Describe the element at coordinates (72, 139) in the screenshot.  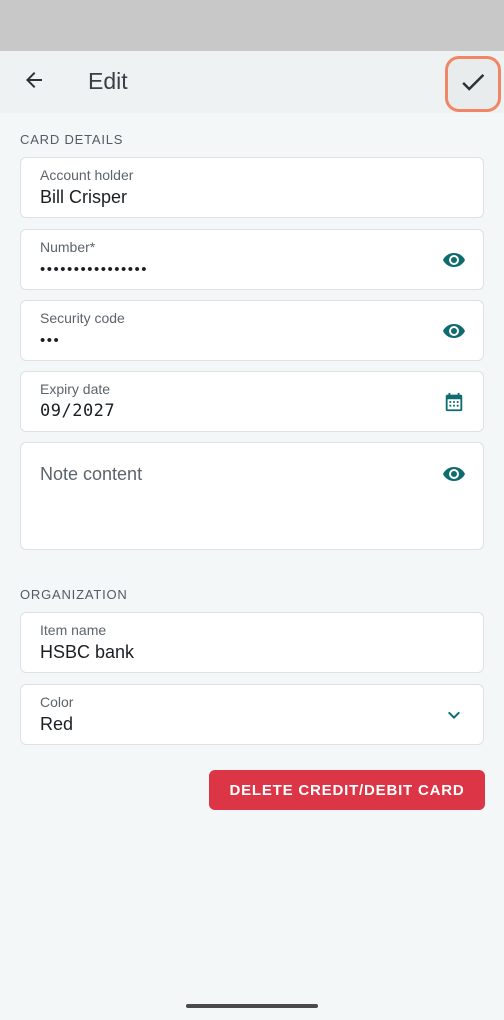
I see `section-card-details: CARD DETAILS` at that location.